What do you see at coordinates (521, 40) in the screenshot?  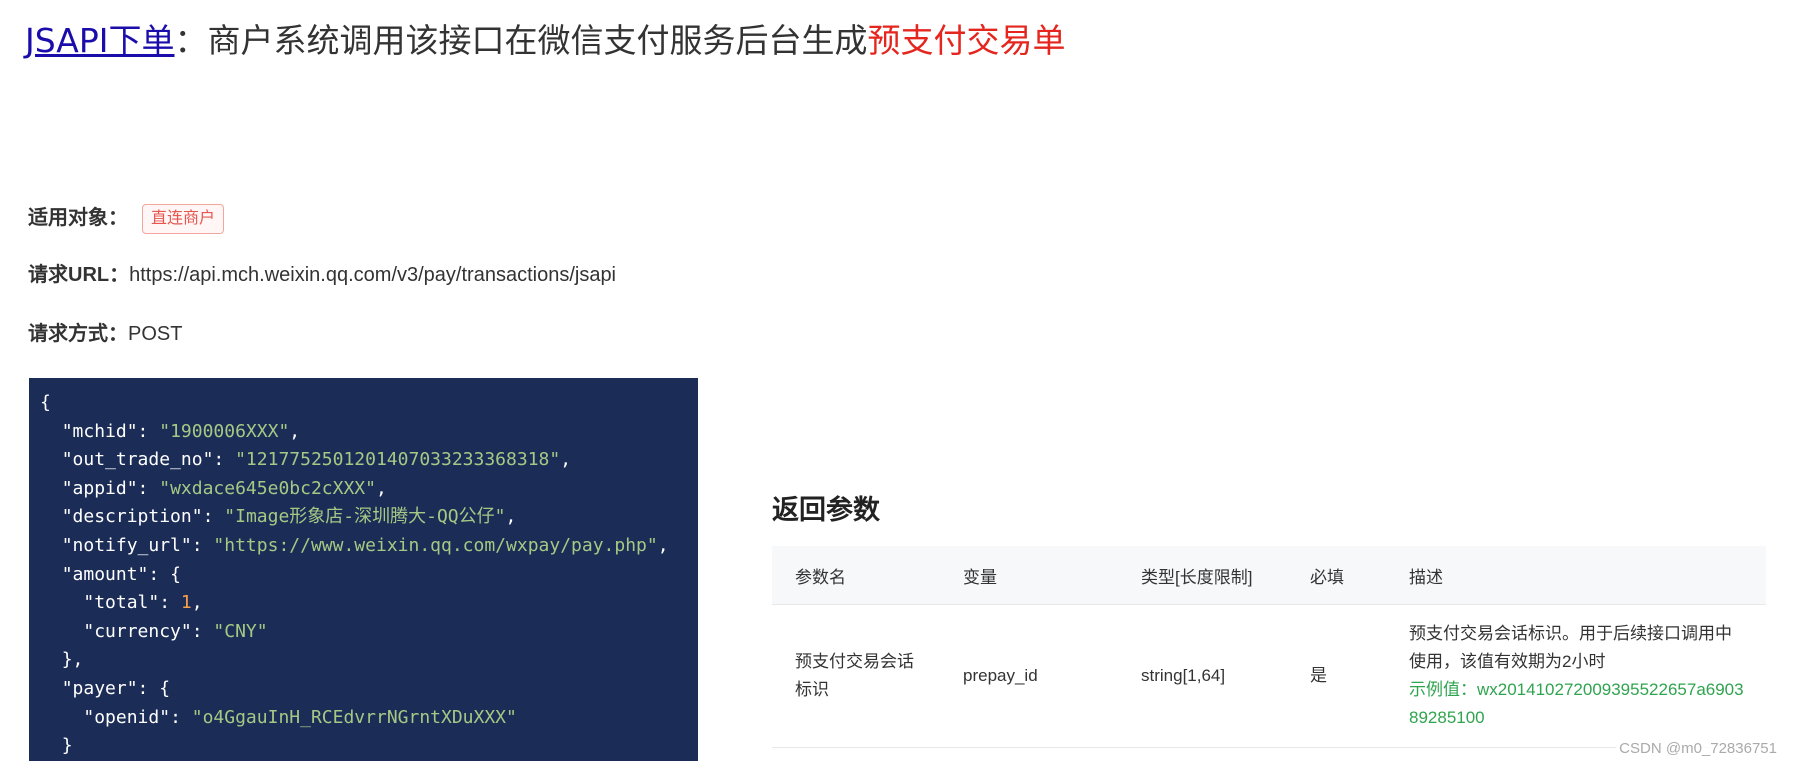 I see `title-description: ：商户系统调用该接口在微信支付服务后台生成` at bounding box center [521, 40].